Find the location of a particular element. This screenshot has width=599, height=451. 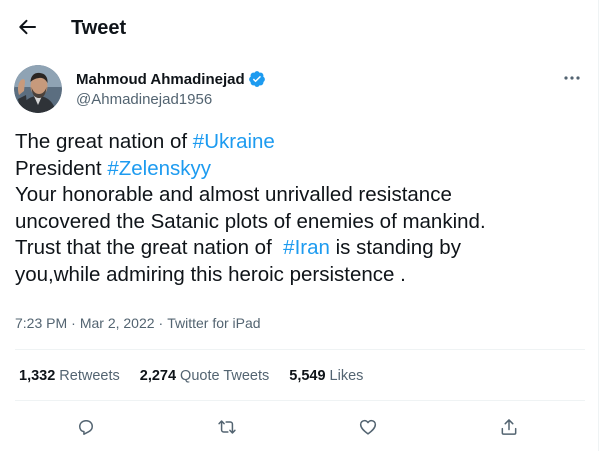

retweets-count: 1,332 is located at coordinates (37, 376).